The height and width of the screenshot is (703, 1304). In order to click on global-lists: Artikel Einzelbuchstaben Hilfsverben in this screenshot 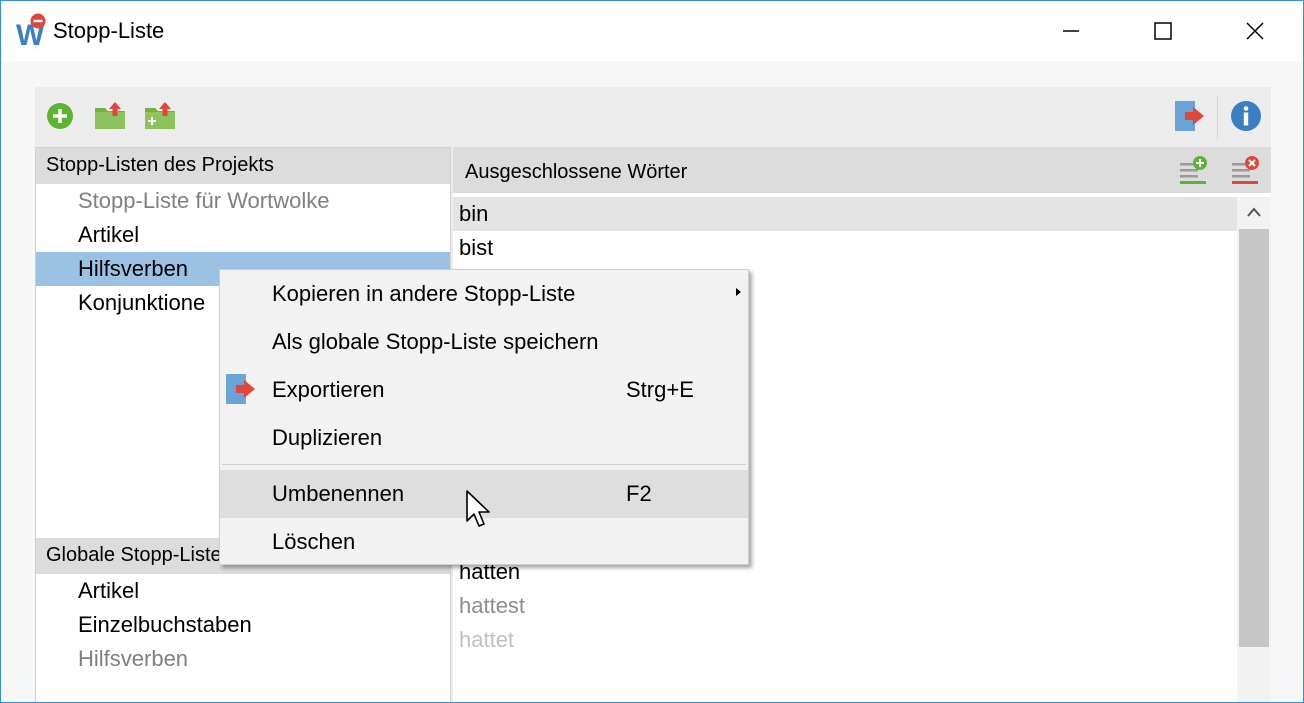, I will do `click(243, 625)`.